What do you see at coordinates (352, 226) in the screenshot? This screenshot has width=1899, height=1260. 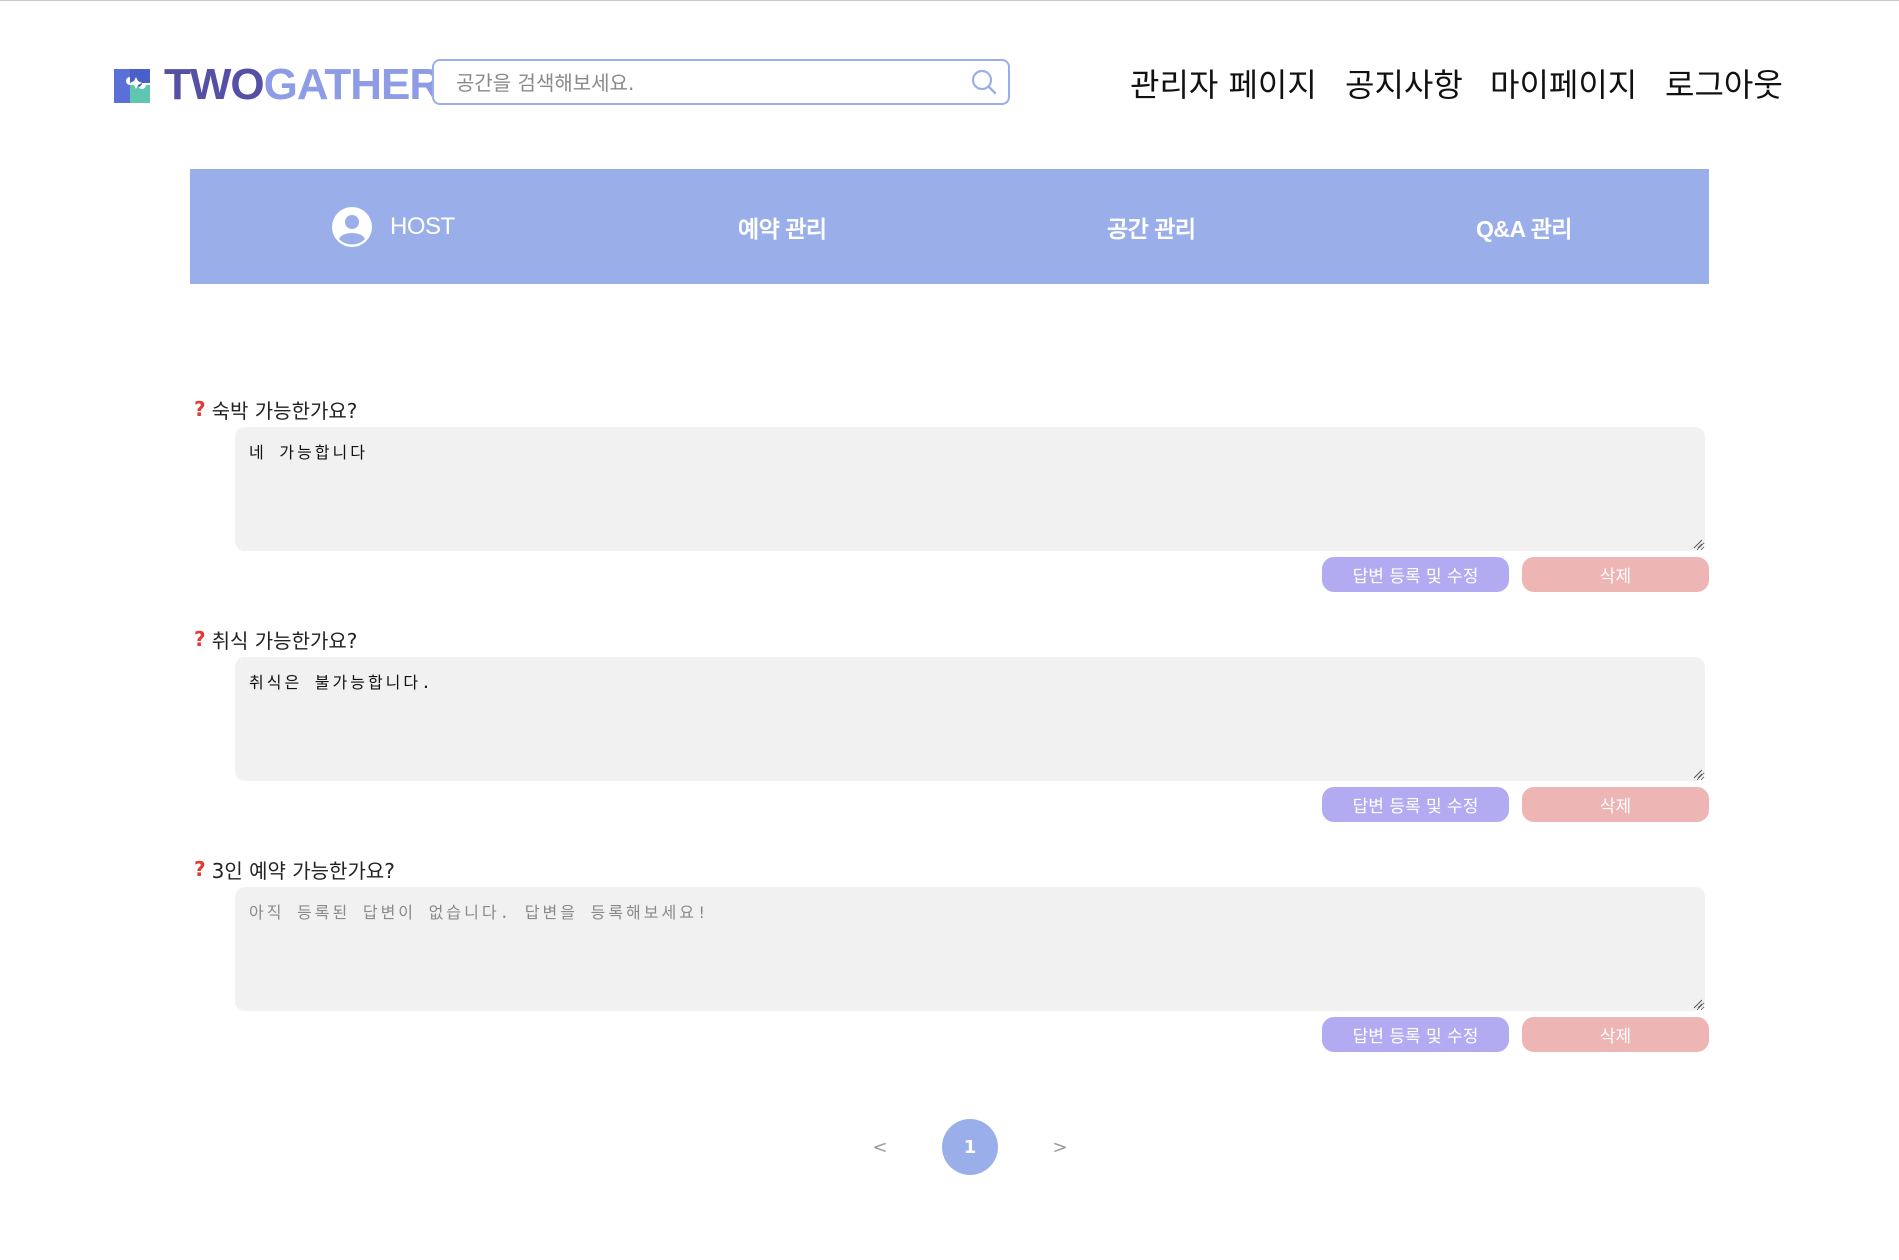 I see `user-circle-icon` at bounding box center [352, 226].